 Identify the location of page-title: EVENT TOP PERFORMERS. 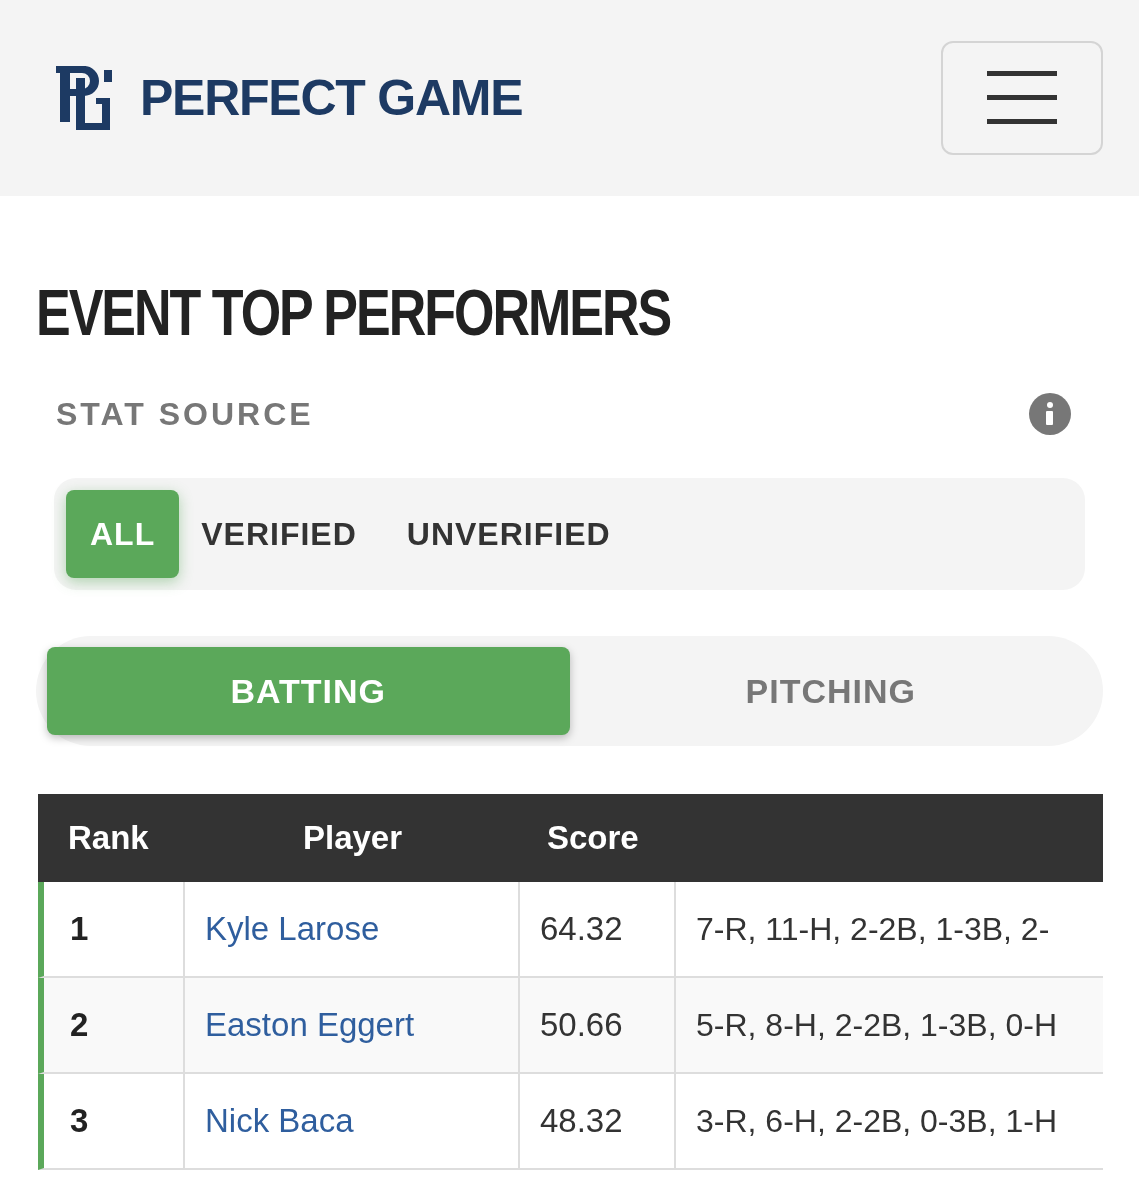
(354, 312).